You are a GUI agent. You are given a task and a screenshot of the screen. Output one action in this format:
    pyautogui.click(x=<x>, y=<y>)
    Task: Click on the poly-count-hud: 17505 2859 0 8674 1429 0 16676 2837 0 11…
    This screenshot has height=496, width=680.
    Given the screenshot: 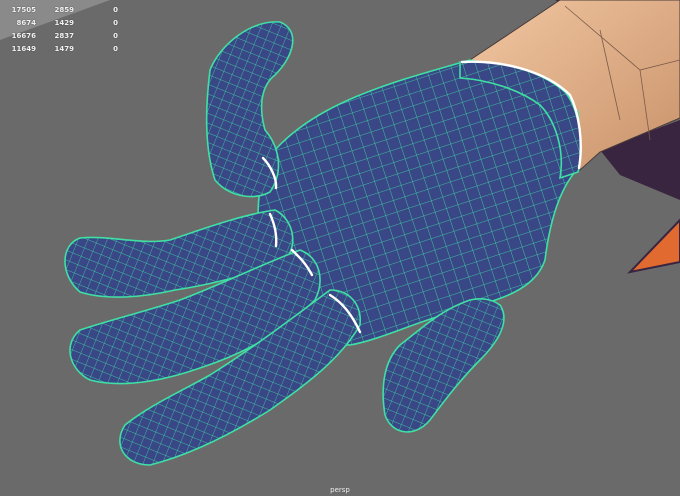 What is the action you would take?
    pyautogui.click(x=65, y=29)
    